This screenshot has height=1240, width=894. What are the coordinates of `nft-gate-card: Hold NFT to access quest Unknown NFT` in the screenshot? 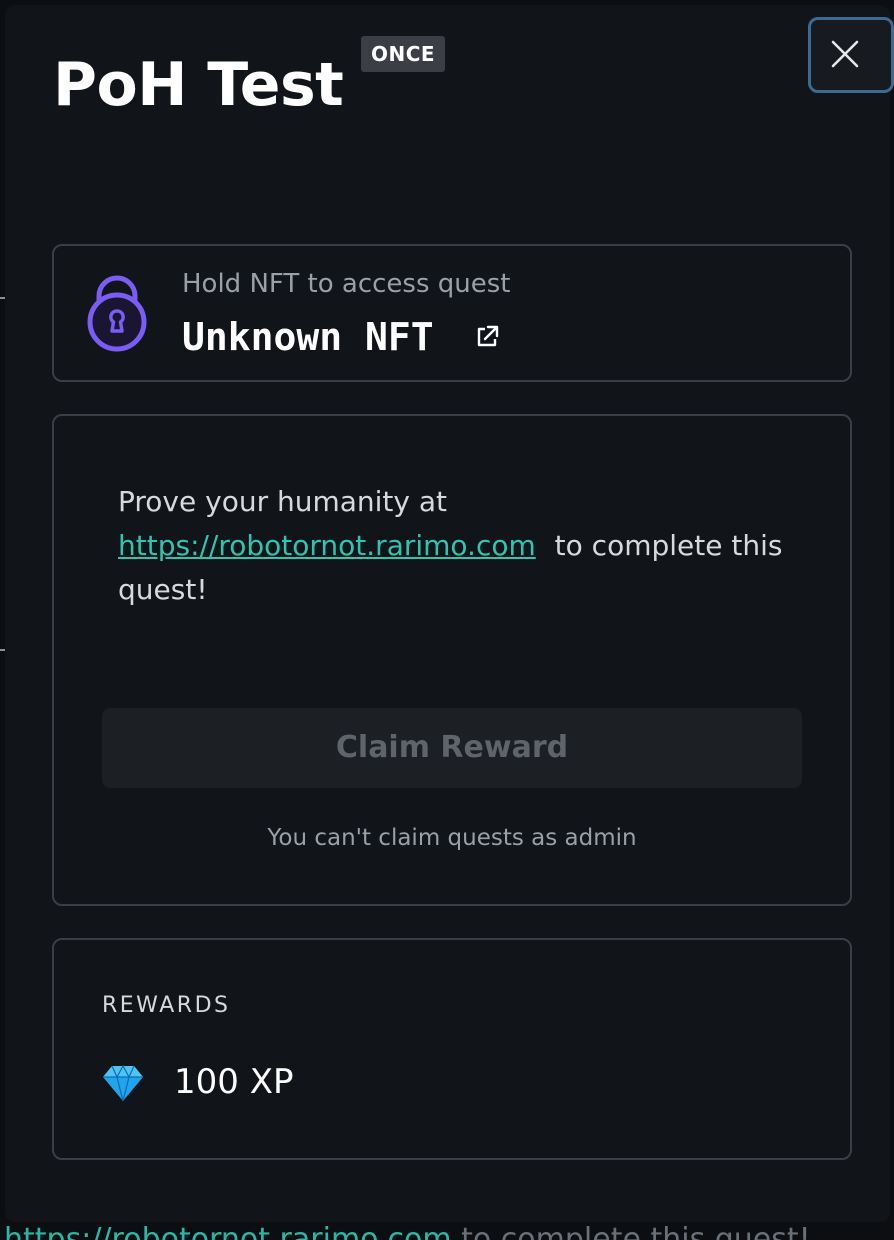 It's located at (452, 313).